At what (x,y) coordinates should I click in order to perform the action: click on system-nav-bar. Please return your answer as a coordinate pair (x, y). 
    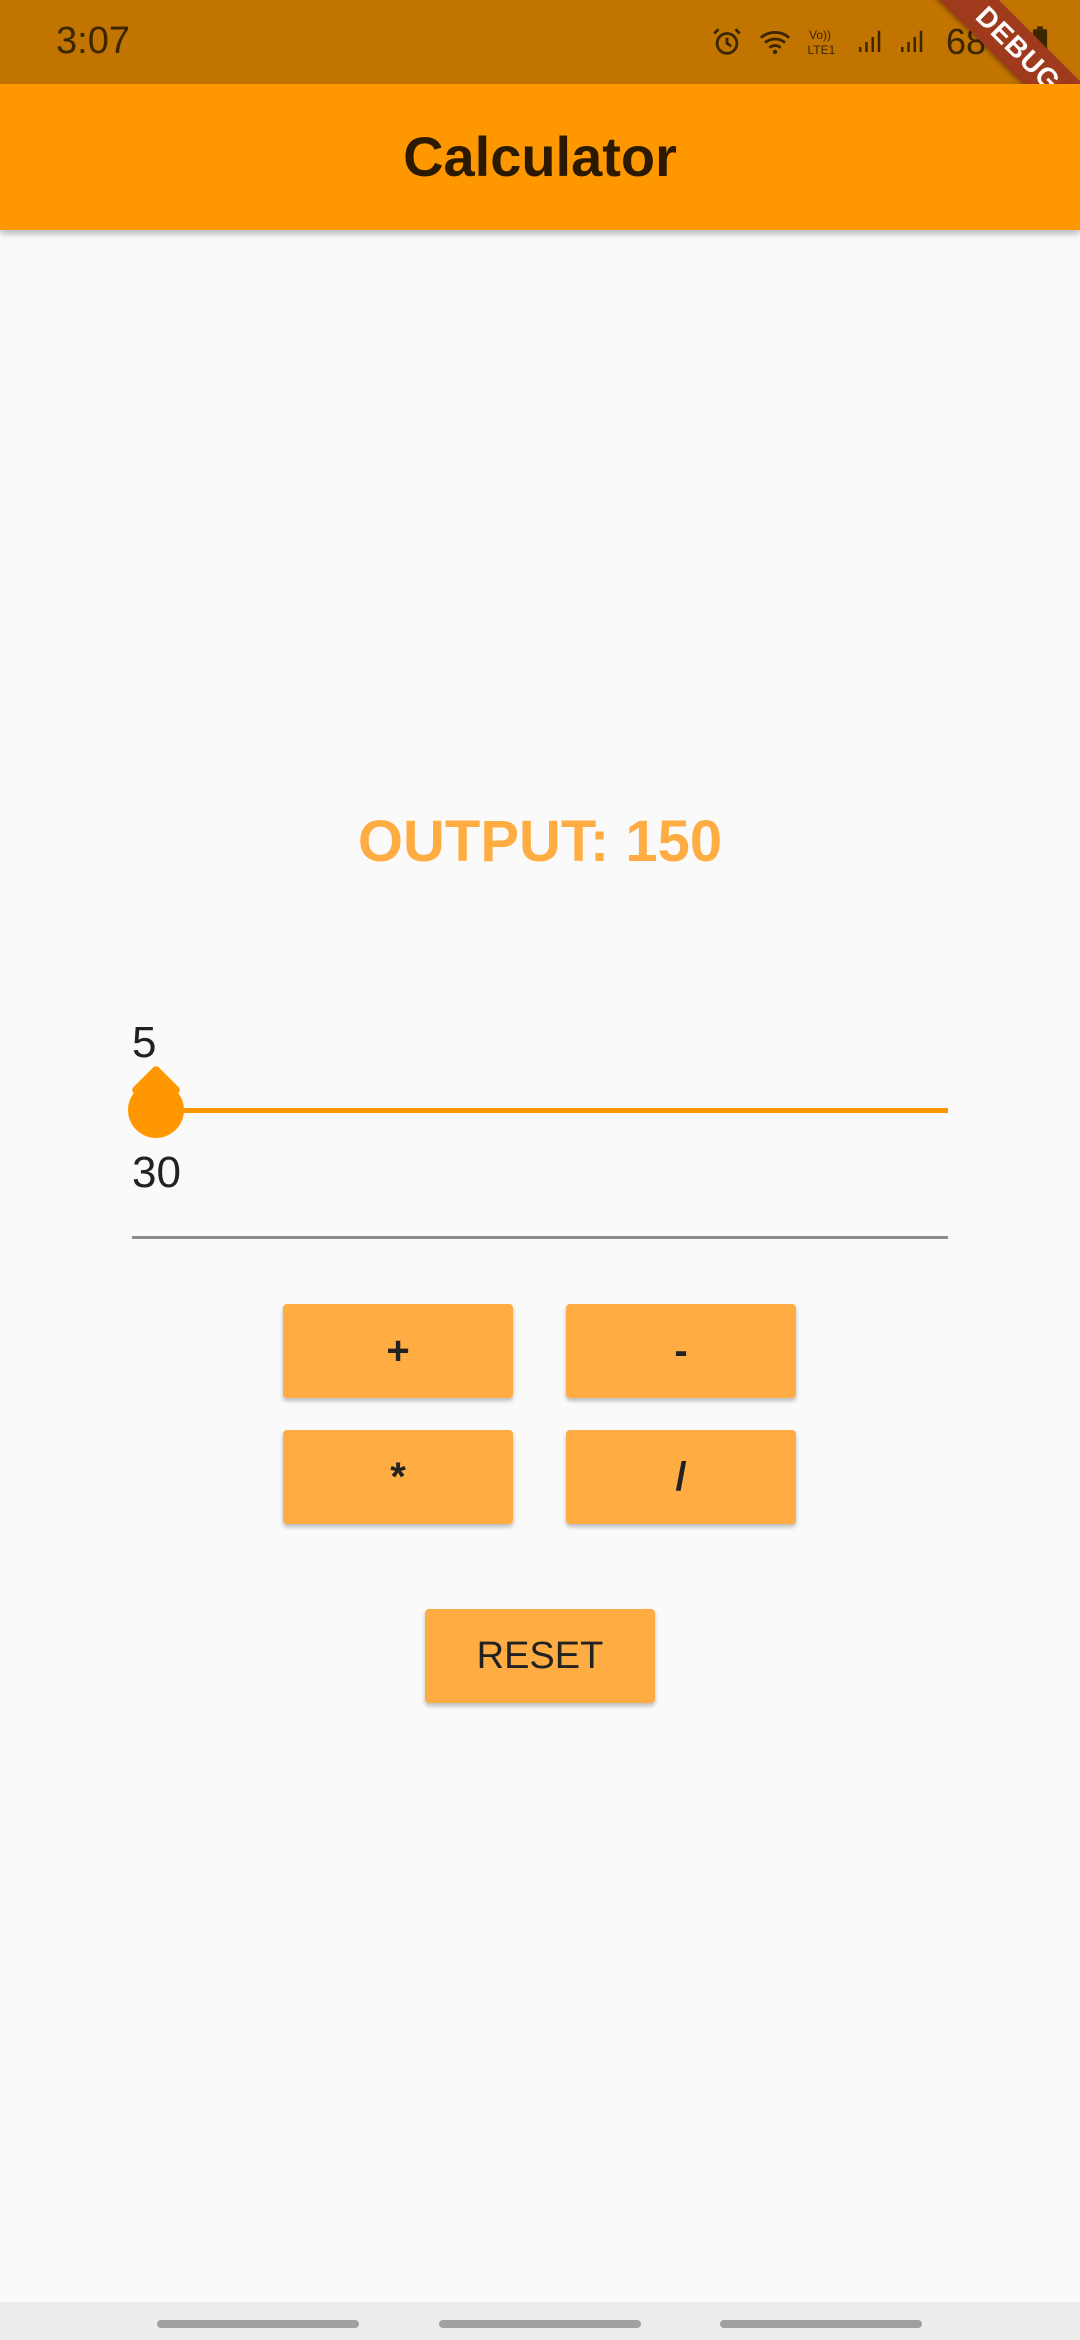
    Looking at the image, I should click on (540, 2321).